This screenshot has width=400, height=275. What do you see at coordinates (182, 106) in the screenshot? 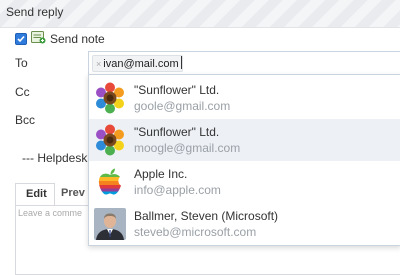
I see `contact-email: goole@gmail.com` at bounding box center [182, 106].